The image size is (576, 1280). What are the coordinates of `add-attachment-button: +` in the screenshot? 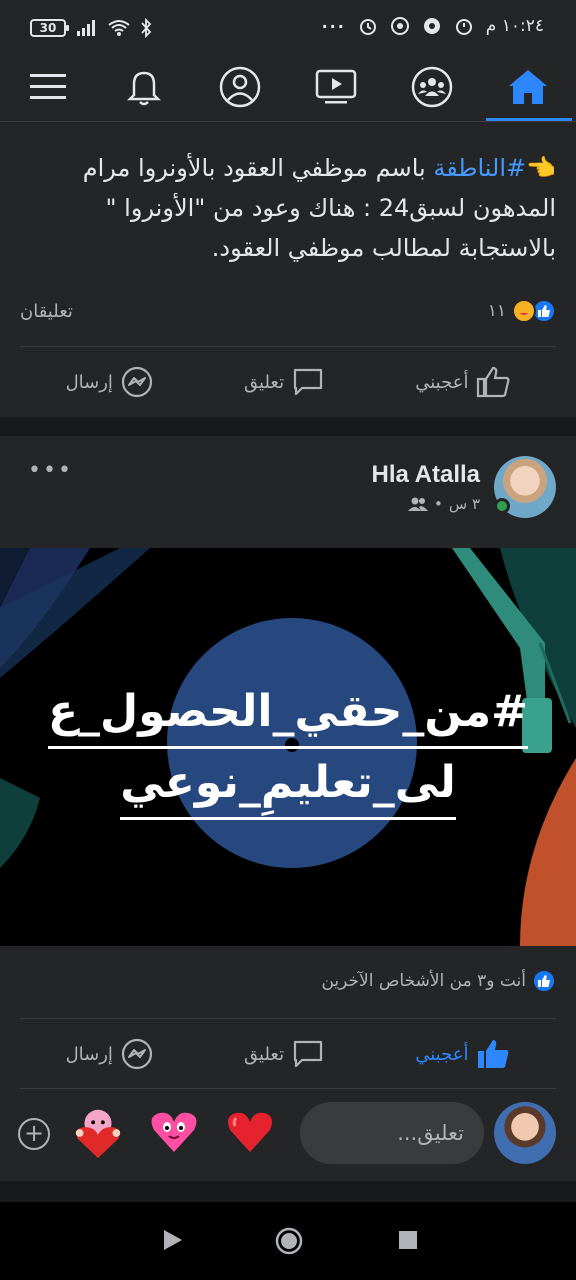 It's located at (34, 1134).